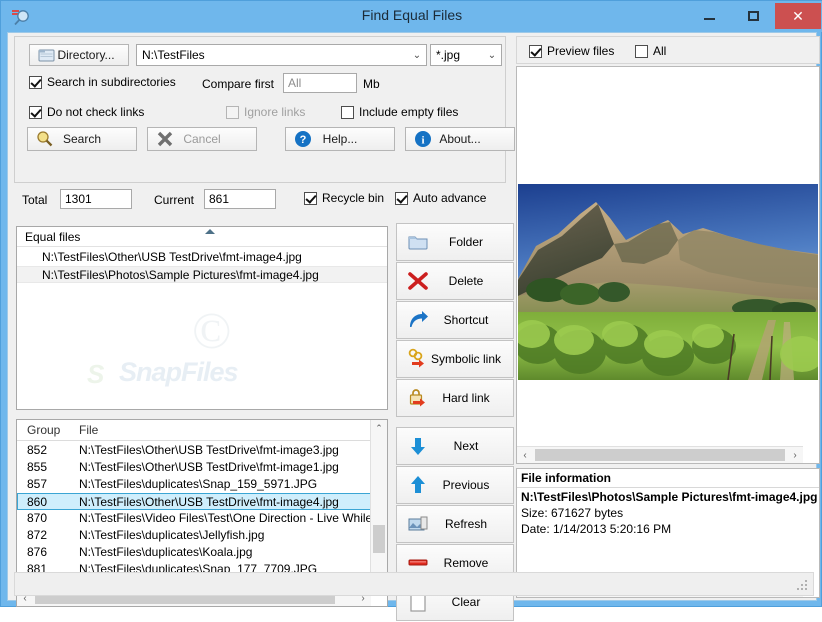  I want to click on minimize-button, so click(709, 16).